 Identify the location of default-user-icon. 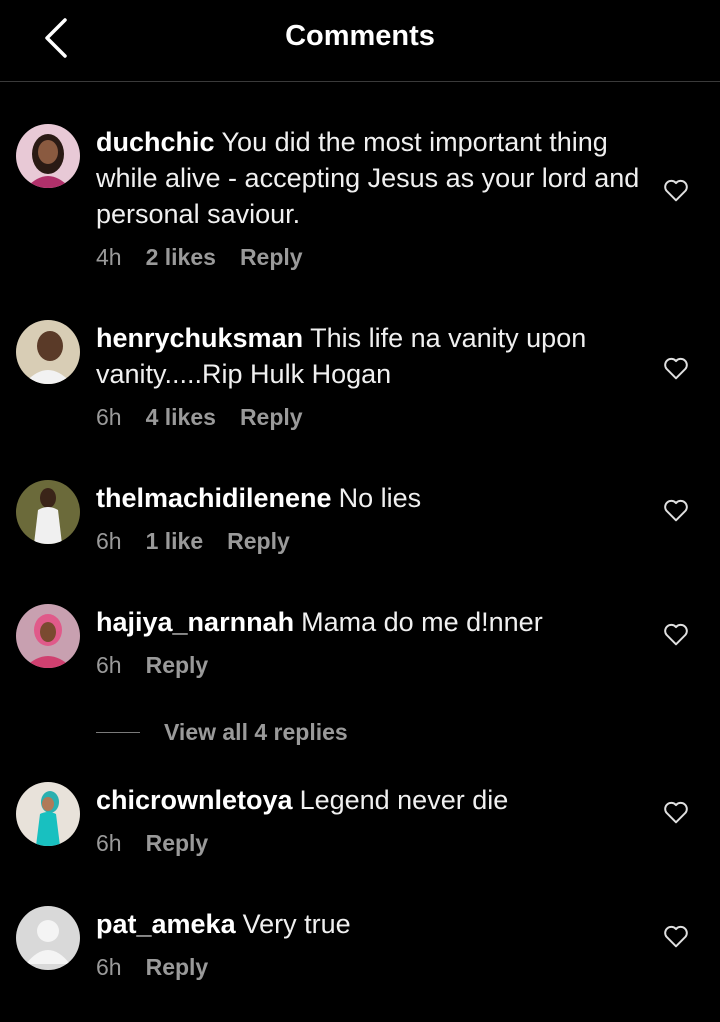
(48, 938).